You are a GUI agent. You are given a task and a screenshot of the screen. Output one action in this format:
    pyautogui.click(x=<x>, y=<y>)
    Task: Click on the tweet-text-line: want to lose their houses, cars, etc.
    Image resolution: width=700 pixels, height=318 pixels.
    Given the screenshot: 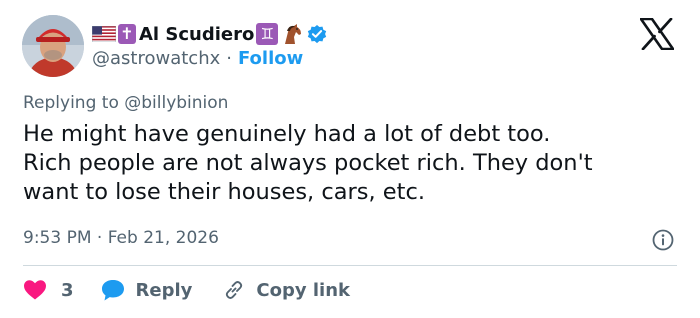 What is the action you would take?
    pyautogui.click(x=224, y=192)
    